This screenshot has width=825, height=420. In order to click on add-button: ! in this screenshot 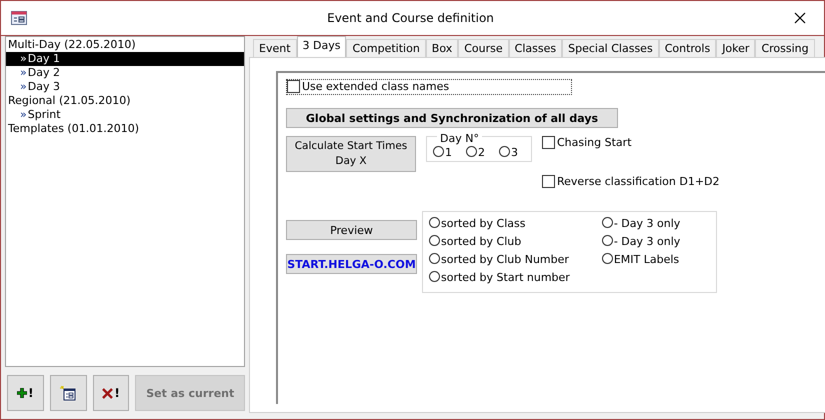, I will do `click(25, 393)`.